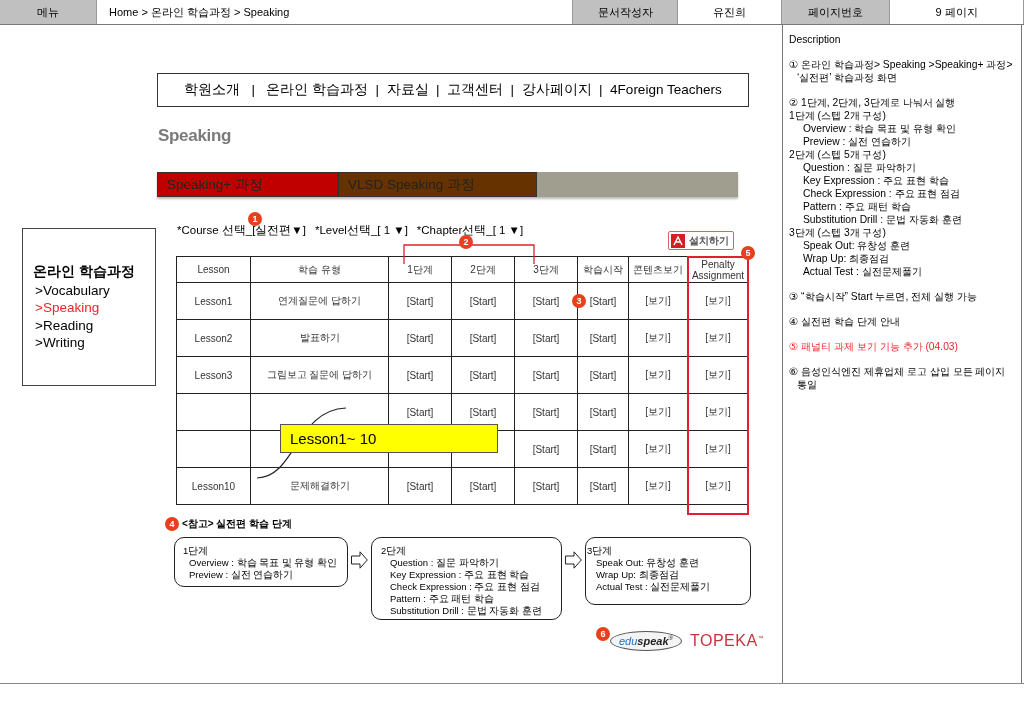 The image size is (1024, 713). I want to click on description-text: 3단계 (스텝 3개 구성), so click(838, 232).